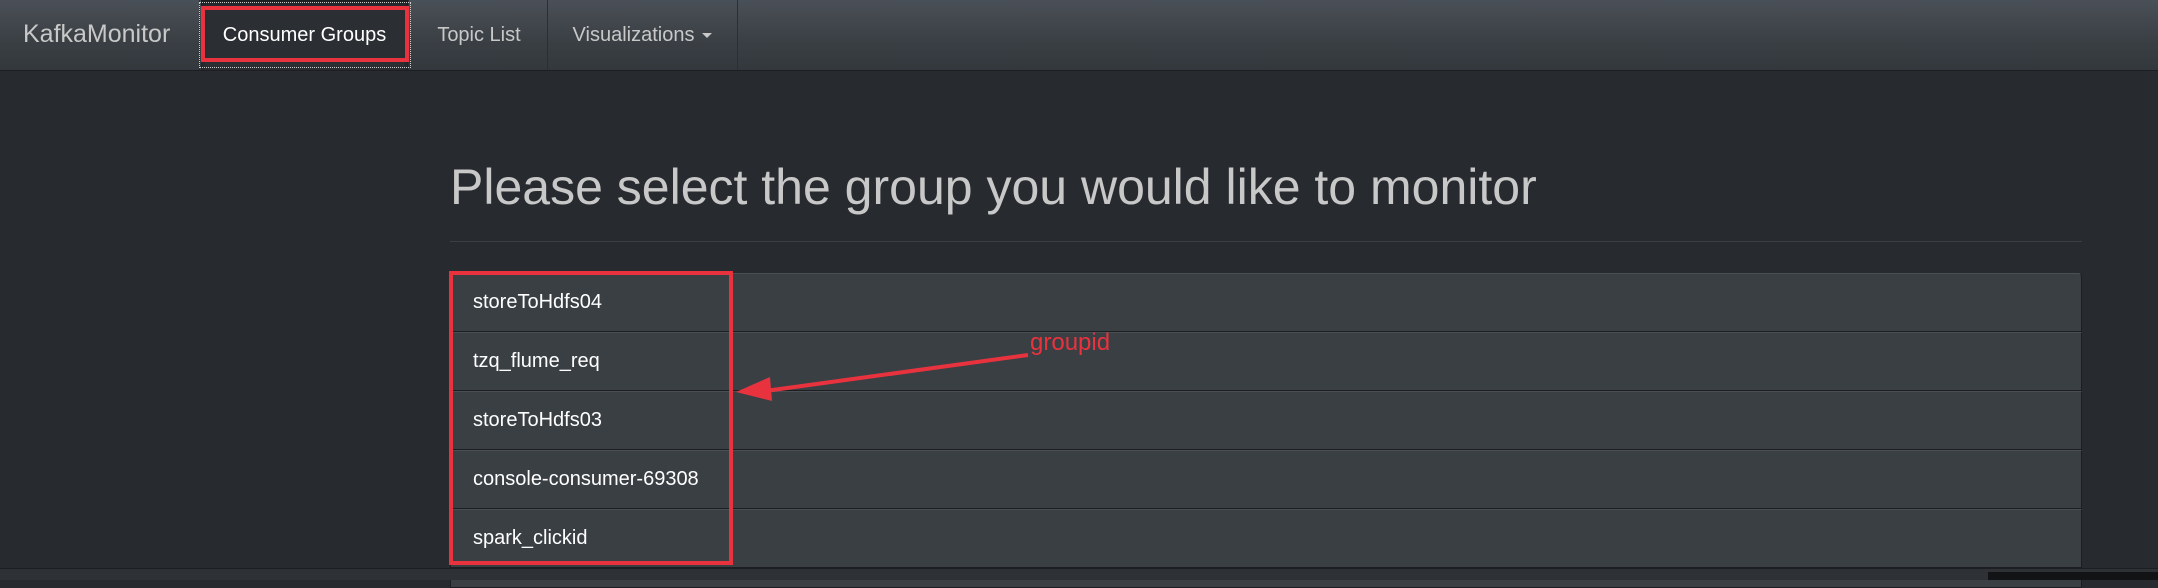  I want to click on nav-visualizations-label: Visualizations, so click(633, 35).